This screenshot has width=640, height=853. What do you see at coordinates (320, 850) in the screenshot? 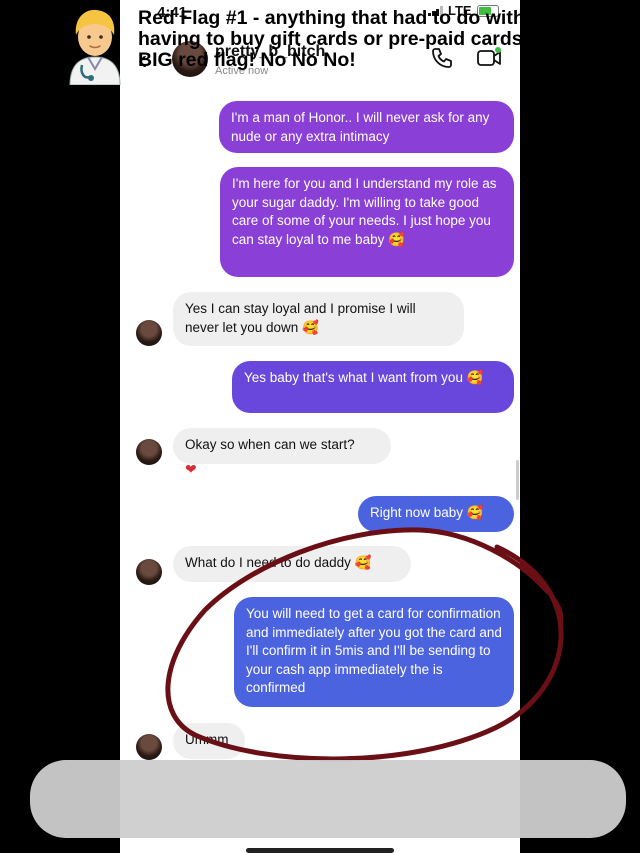
I see `home-indicator` at bounding box center [320, 850].